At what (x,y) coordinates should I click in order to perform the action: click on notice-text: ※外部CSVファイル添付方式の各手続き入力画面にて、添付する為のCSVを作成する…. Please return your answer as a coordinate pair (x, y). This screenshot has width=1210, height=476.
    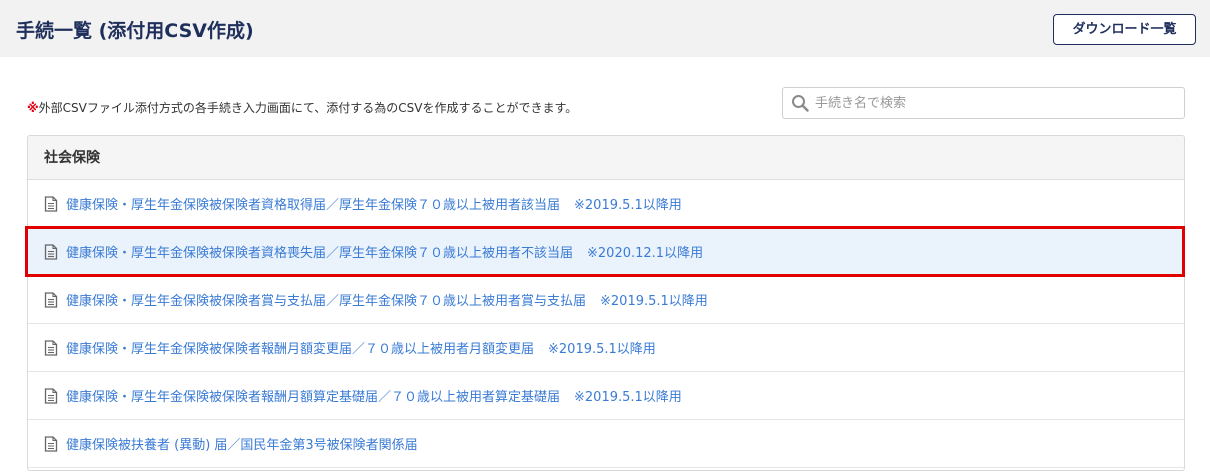
    Looking at the image, I should click on (302, 107).